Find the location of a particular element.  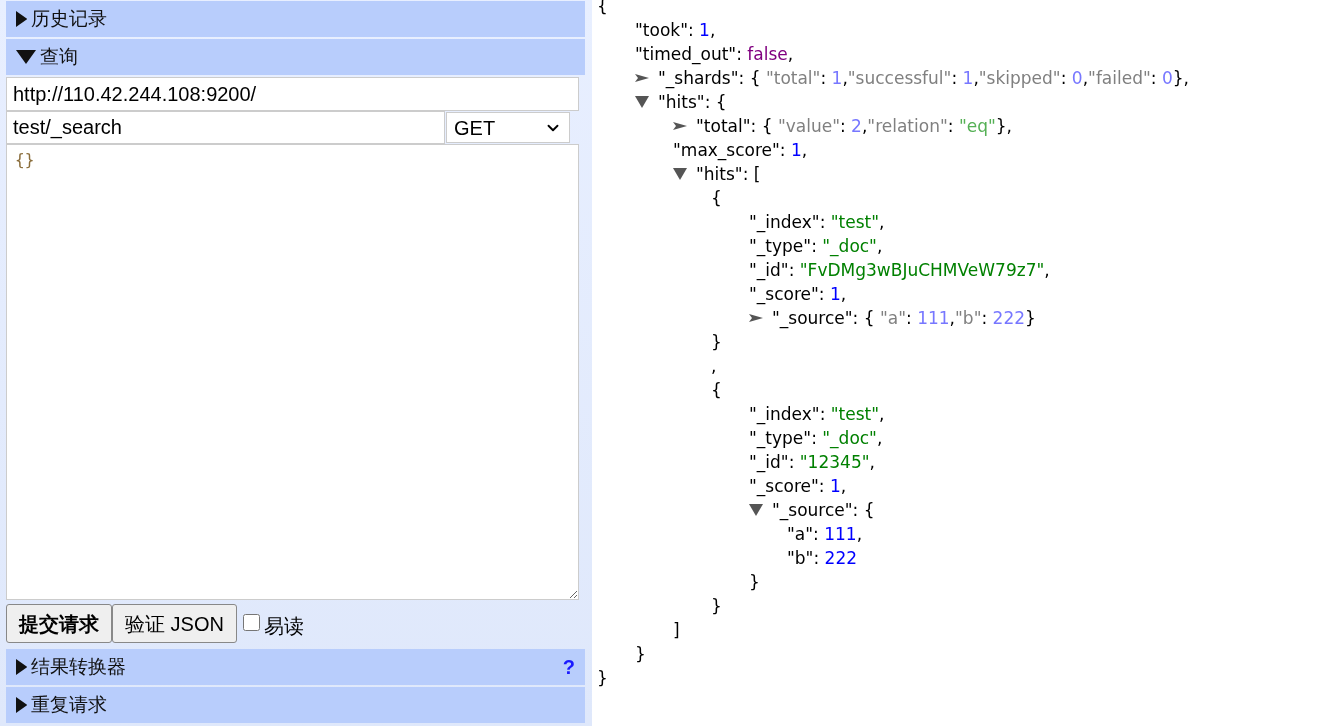

section-title: 重复请求 is located at coordinates (69, 704).